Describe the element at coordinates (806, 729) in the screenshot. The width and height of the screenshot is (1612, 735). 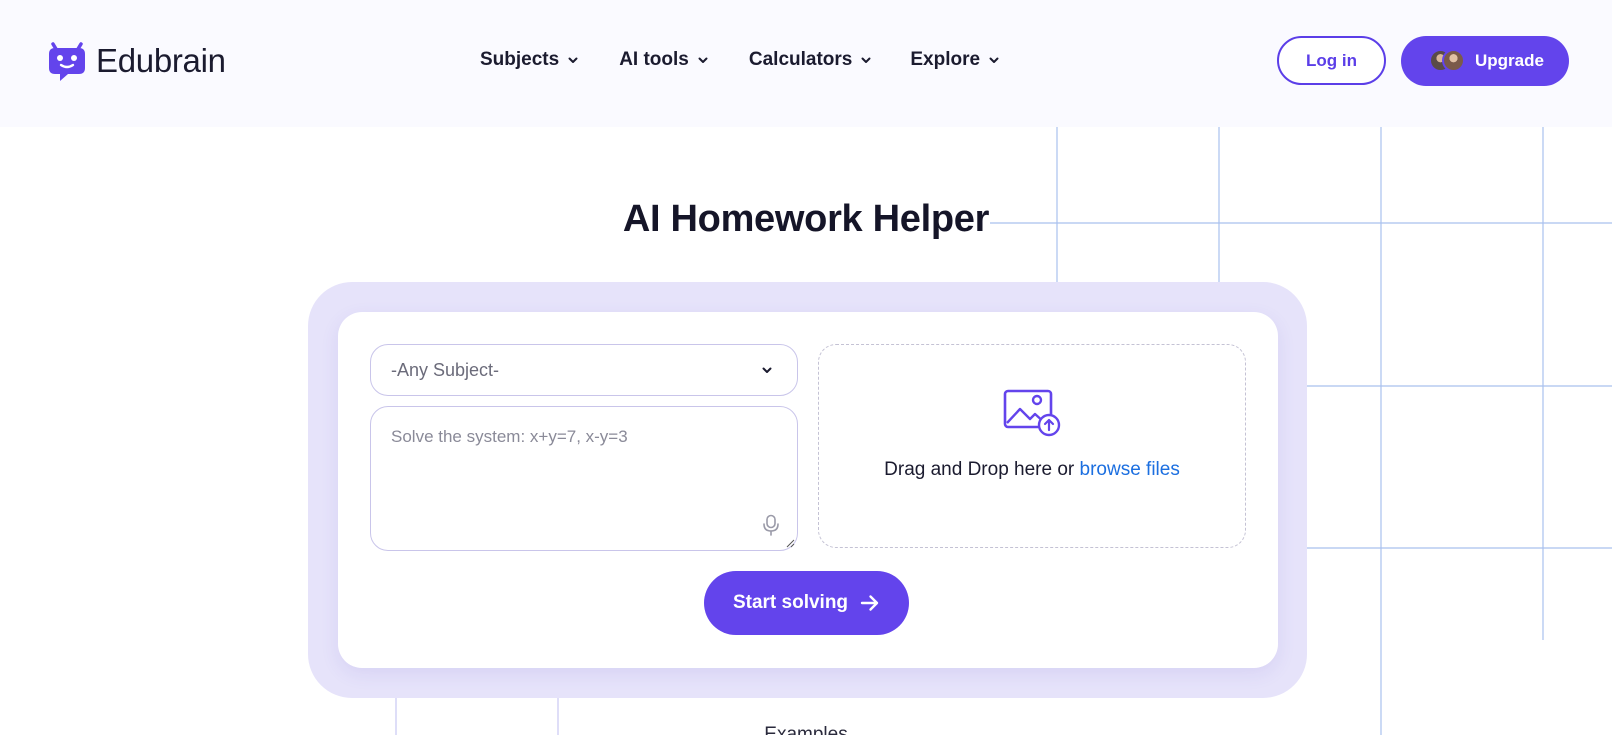
I see `examples-heading: Examples` at that location.